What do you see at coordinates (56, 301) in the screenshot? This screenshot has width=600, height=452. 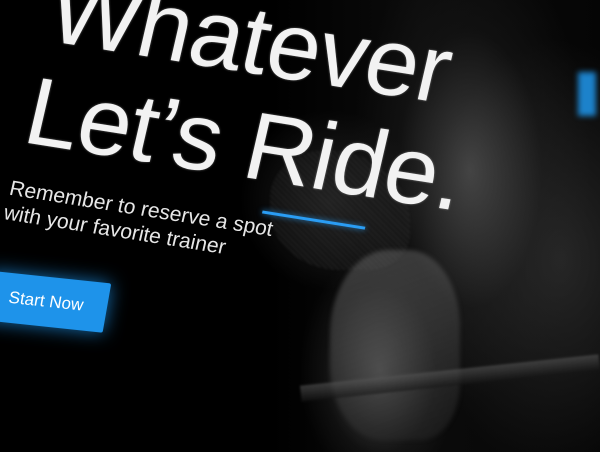 I see `start-now-button: Start Now` at bounding box center [56, 301].